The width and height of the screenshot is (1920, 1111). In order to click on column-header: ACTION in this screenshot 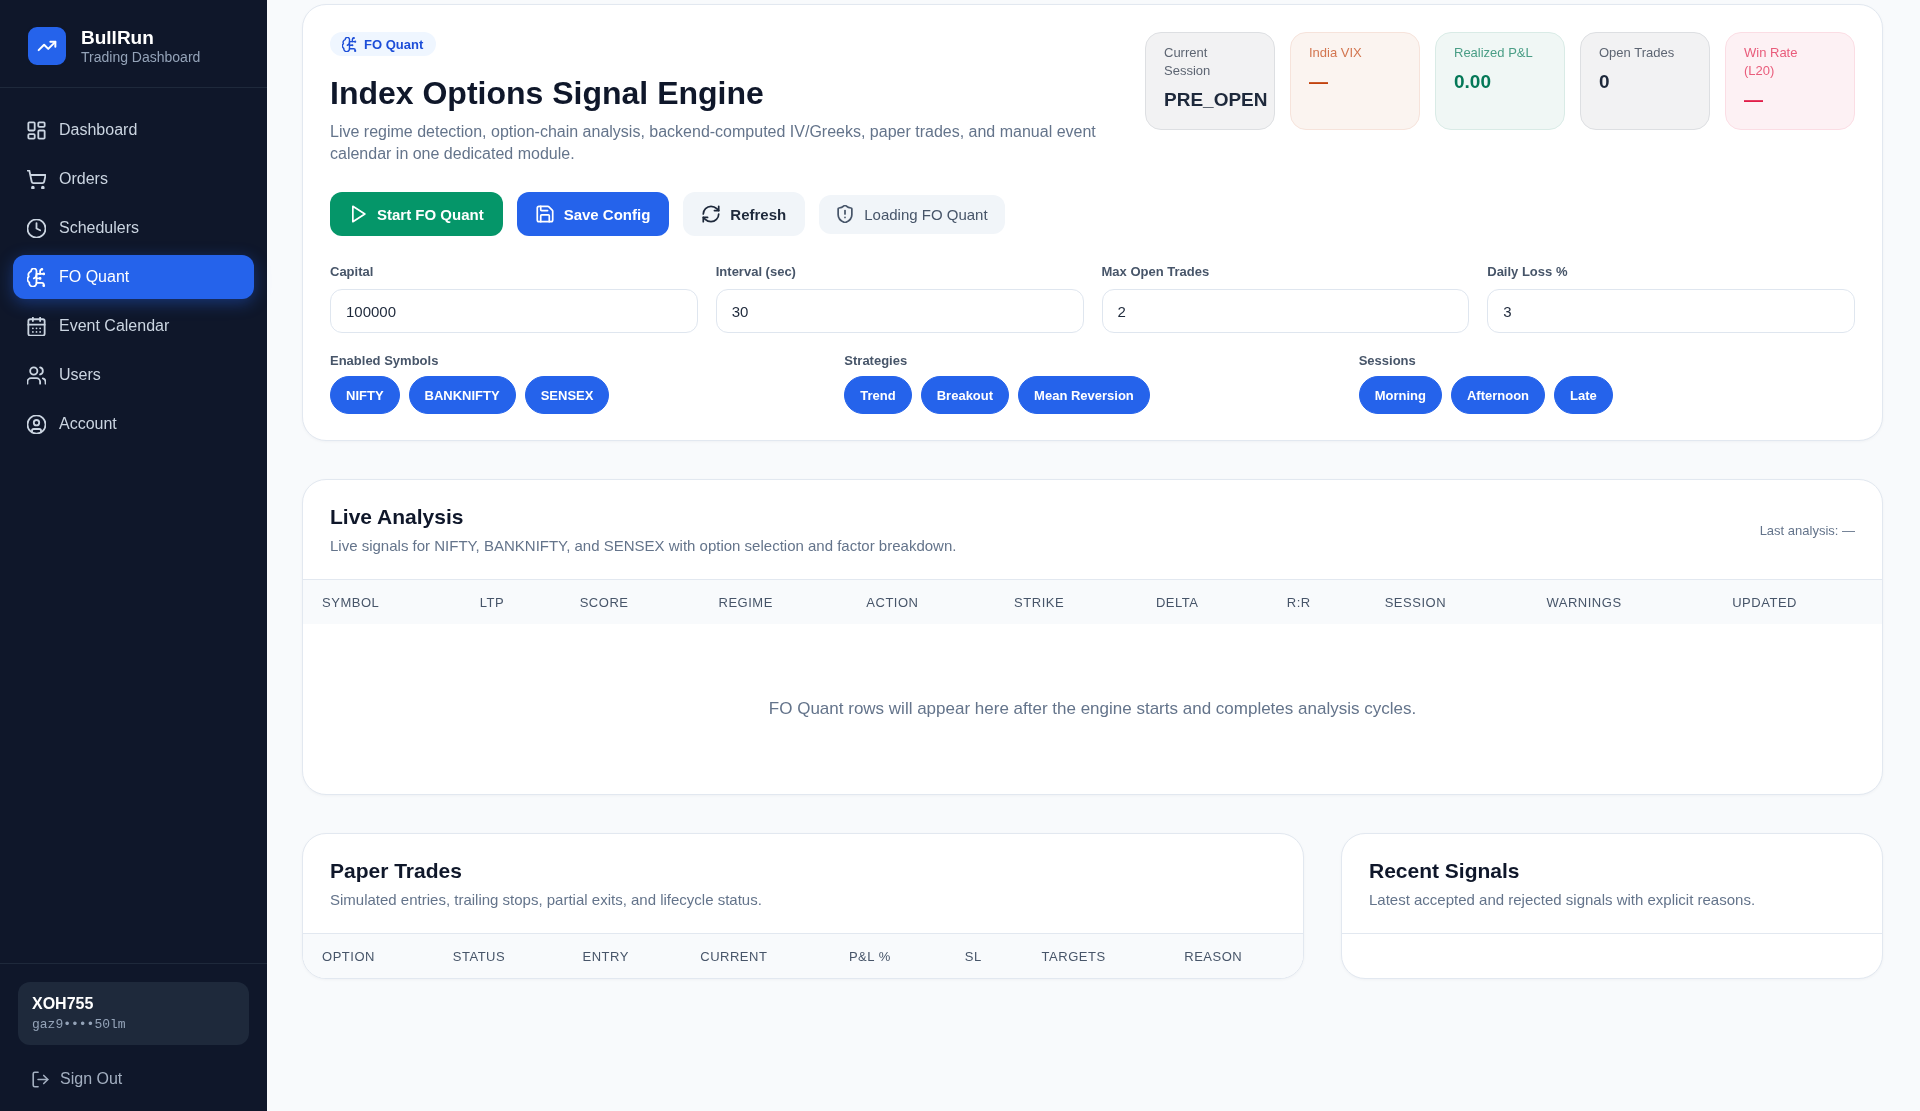, I will do `click(893, 602)`.